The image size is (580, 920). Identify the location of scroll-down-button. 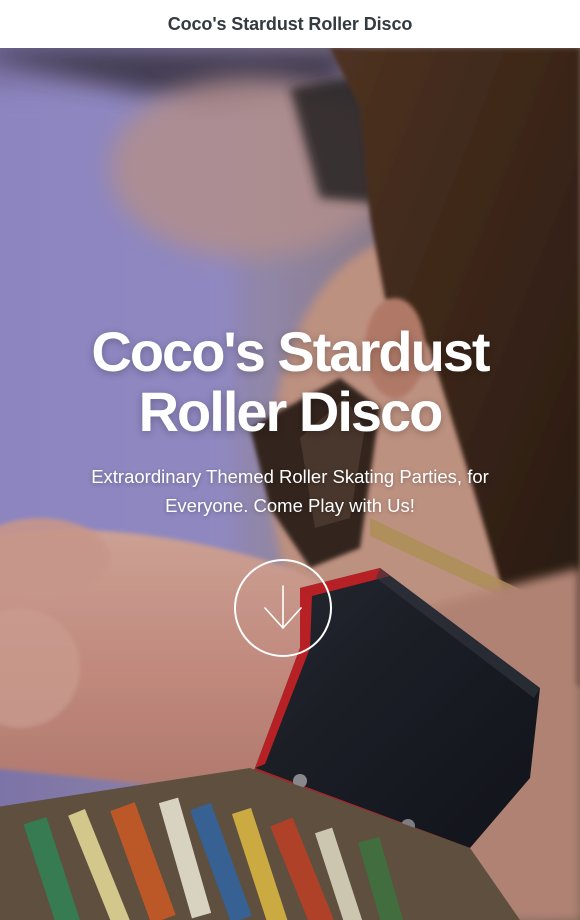
(283, 608).